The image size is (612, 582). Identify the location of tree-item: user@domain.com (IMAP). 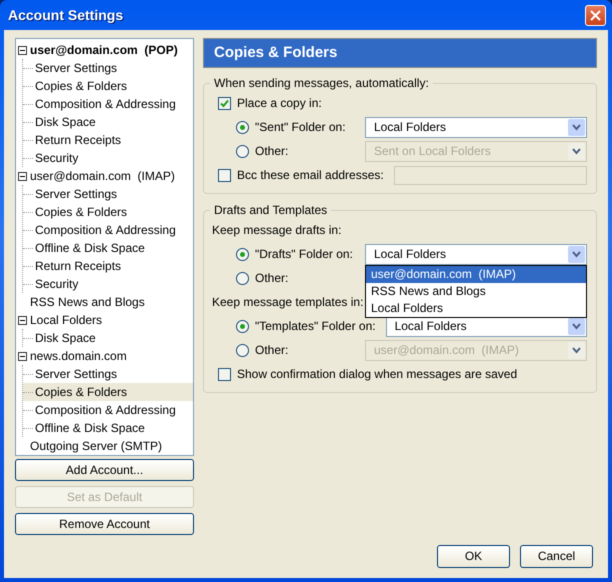
(102, 176).